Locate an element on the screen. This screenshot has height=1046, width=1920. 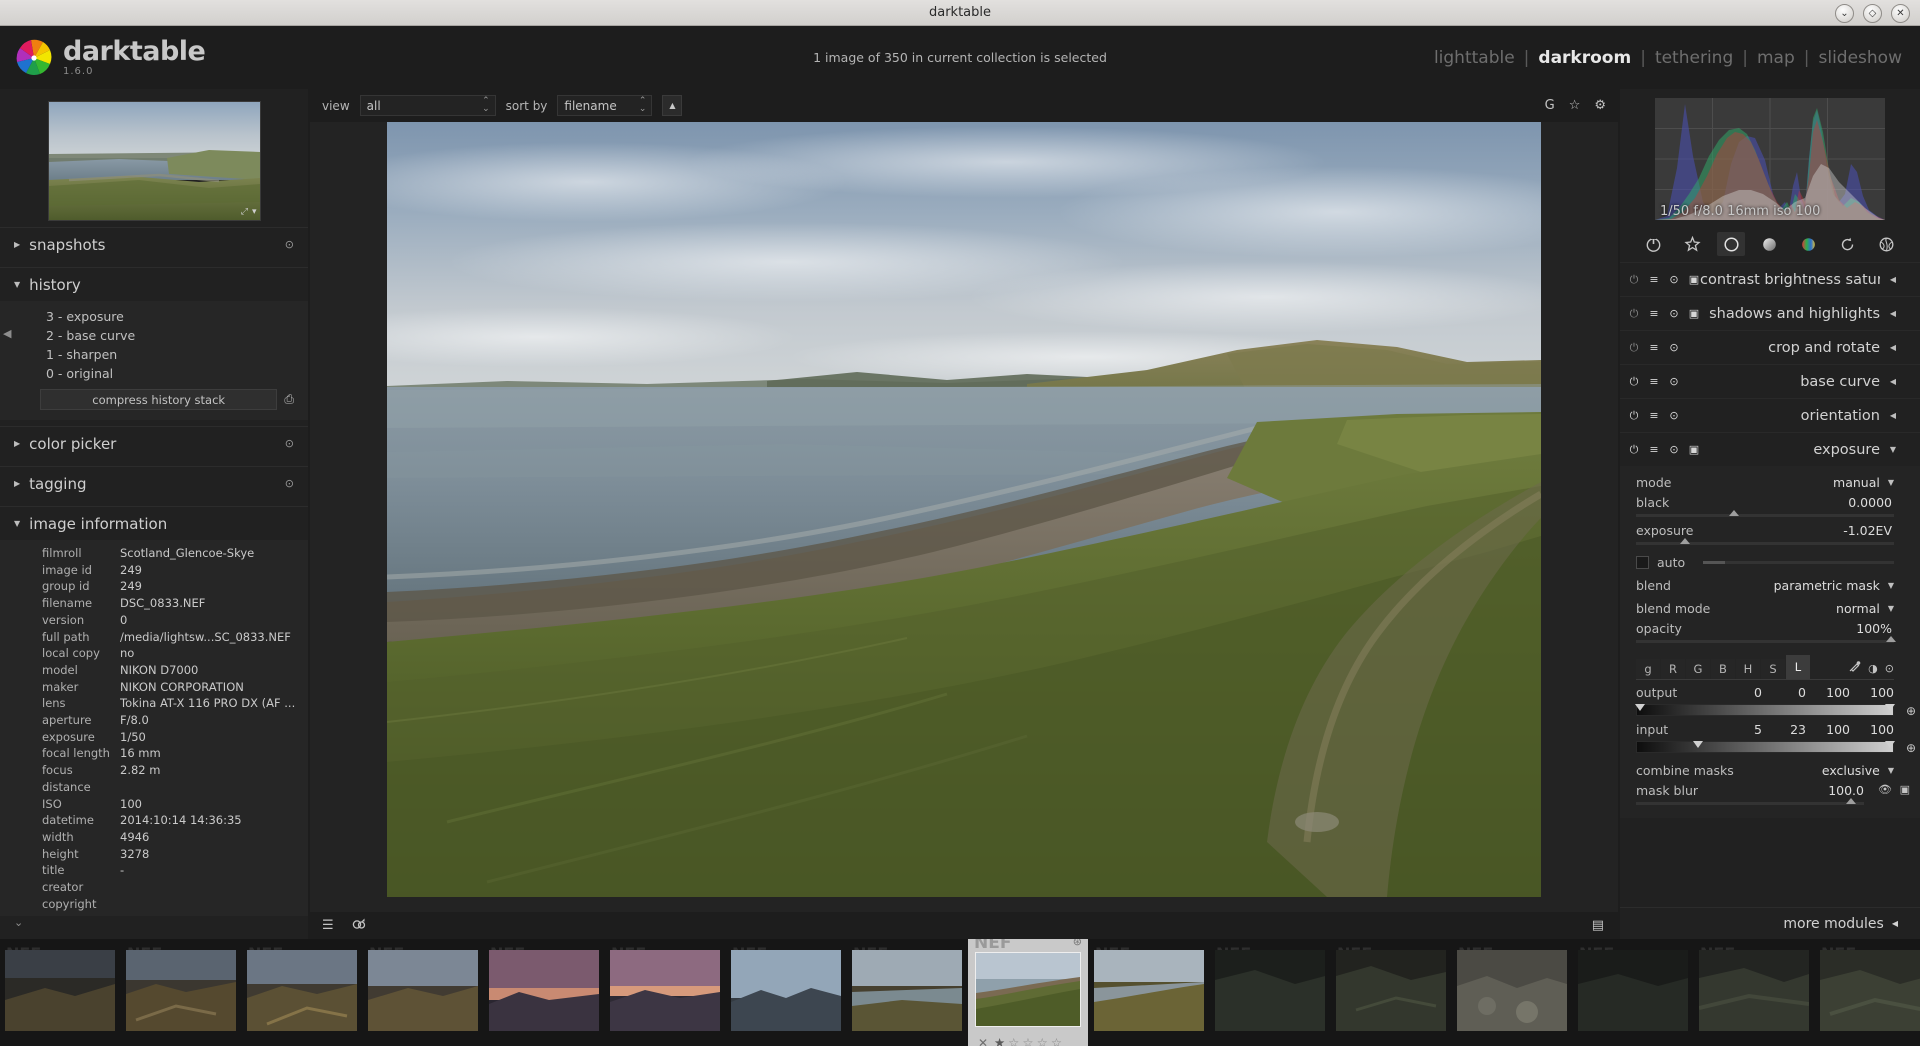
filmstrip: NEF NEF NEF NEF NEF NEF NEF NEF NEF ⊛ is located at coordinates (960, 992).